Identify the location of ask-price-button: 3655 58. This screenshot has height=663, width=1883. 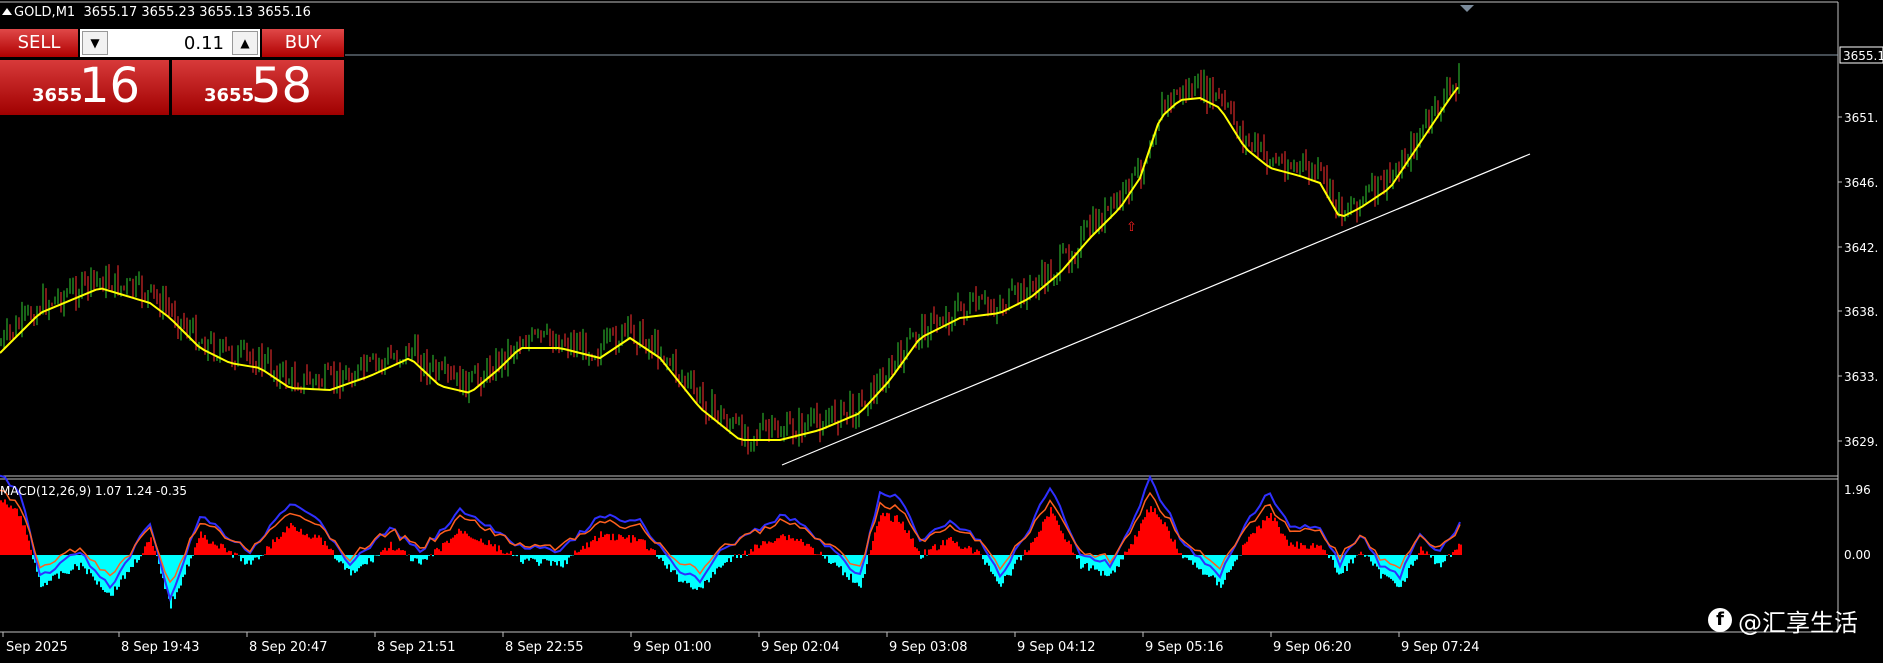
(258, 87).